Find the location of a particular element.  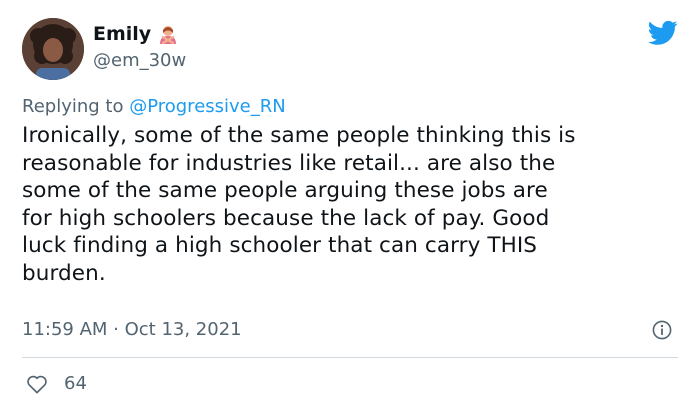

user-handle: @em_30w is located at coordinates (139, 60).